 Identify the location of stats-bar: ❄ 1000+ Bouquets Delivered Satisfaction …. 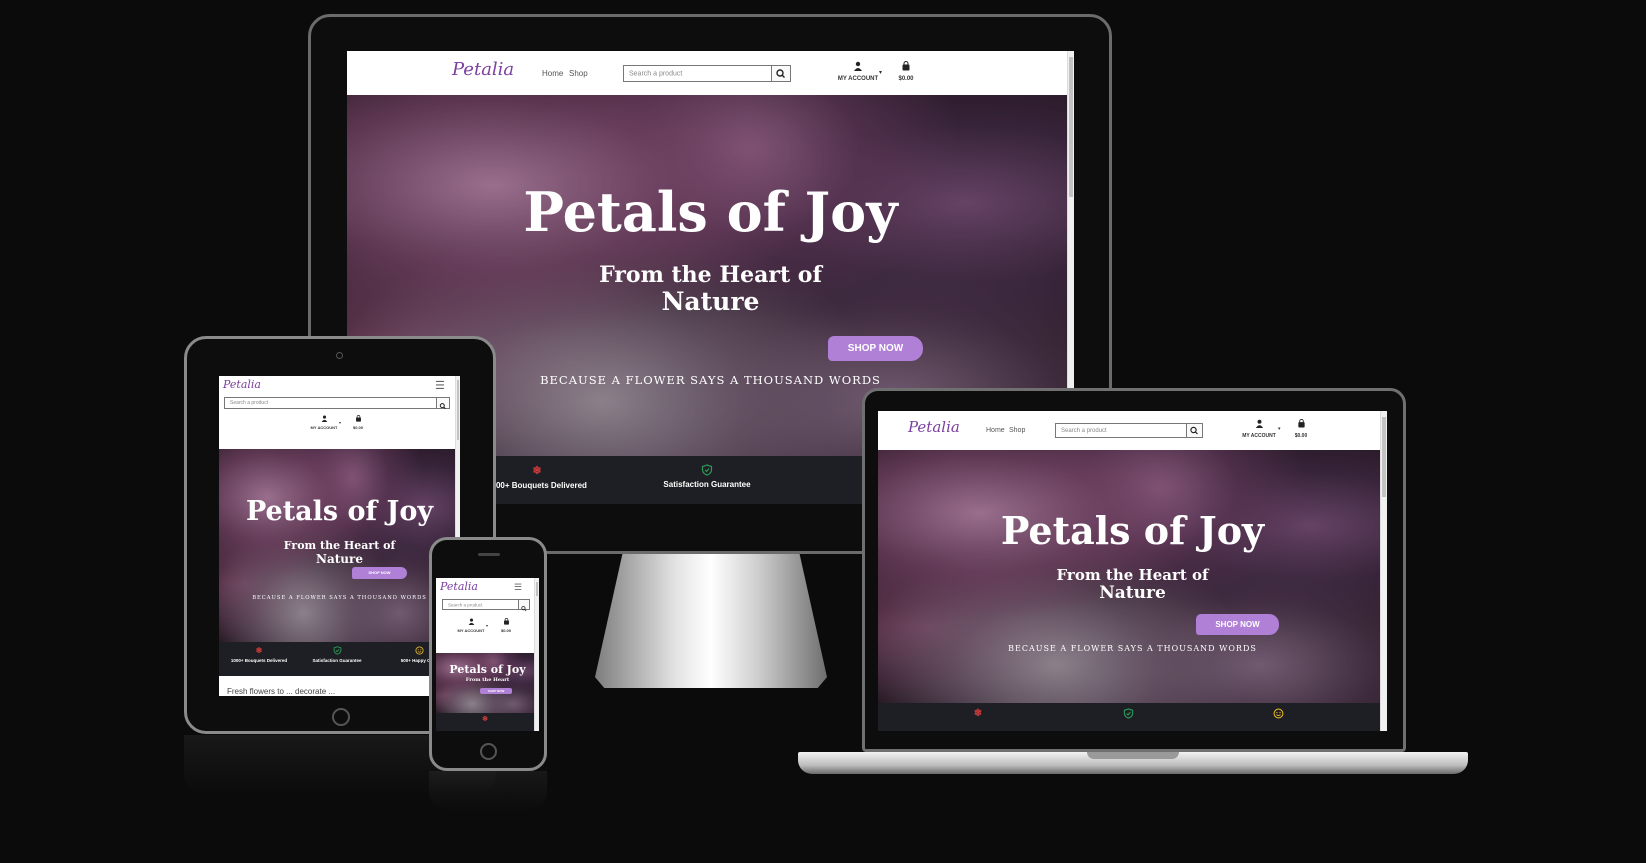
(339, 659).